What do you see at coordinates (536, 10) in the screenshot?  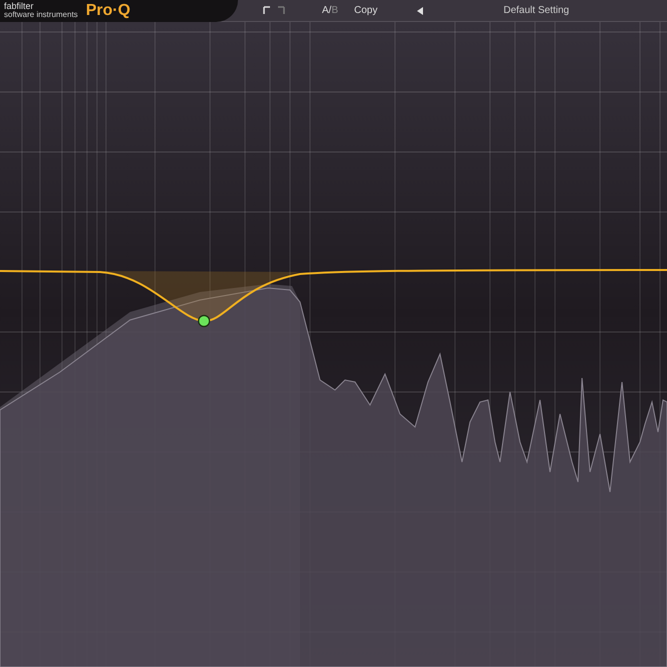 I see `preset-button: Default Setting` at bounding box center [536, 10].